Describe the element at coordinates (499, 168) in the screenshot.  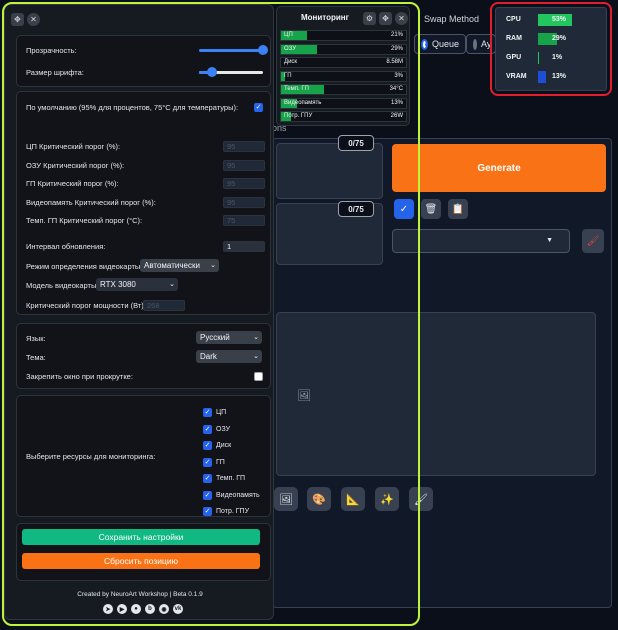
I see `generate-button: Generate` at that location.